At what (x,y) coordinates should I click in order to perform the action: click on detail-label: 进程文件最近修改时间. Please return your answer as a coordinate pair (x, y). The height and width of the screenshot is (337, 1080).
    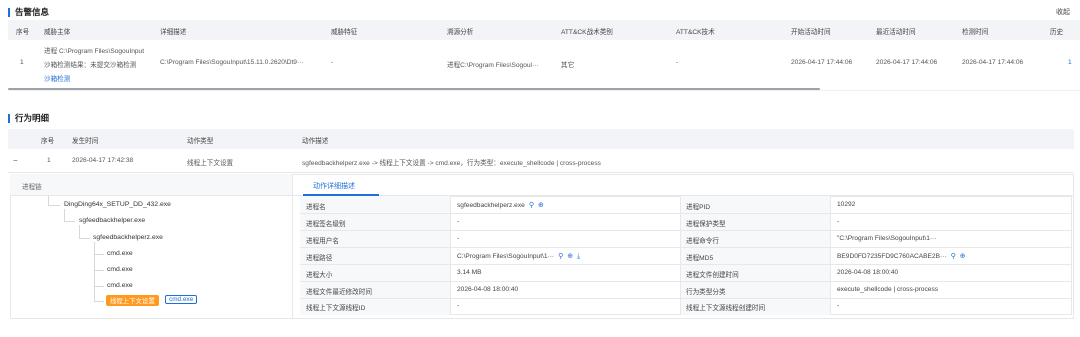
    Looking at the image, I should click on (339, 292).